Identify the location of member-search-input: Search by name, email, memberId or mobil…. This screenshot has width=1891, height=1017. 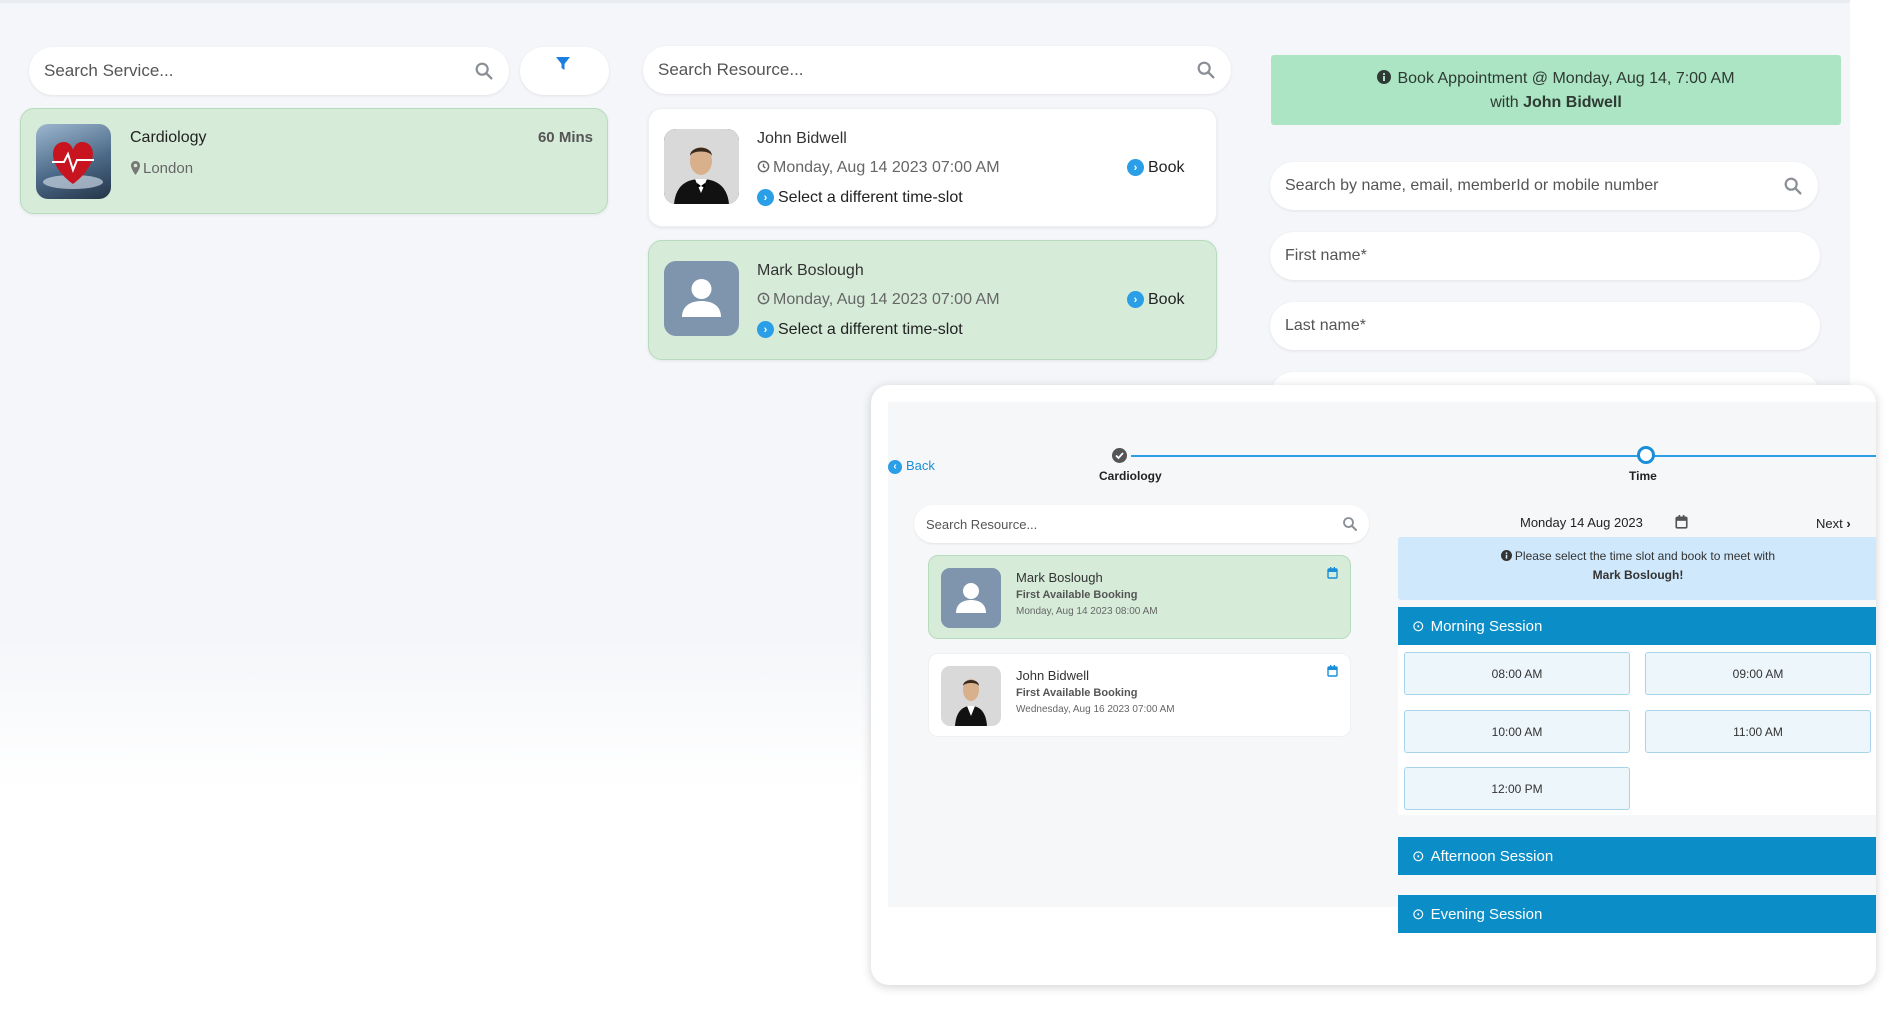
(1526, 186).